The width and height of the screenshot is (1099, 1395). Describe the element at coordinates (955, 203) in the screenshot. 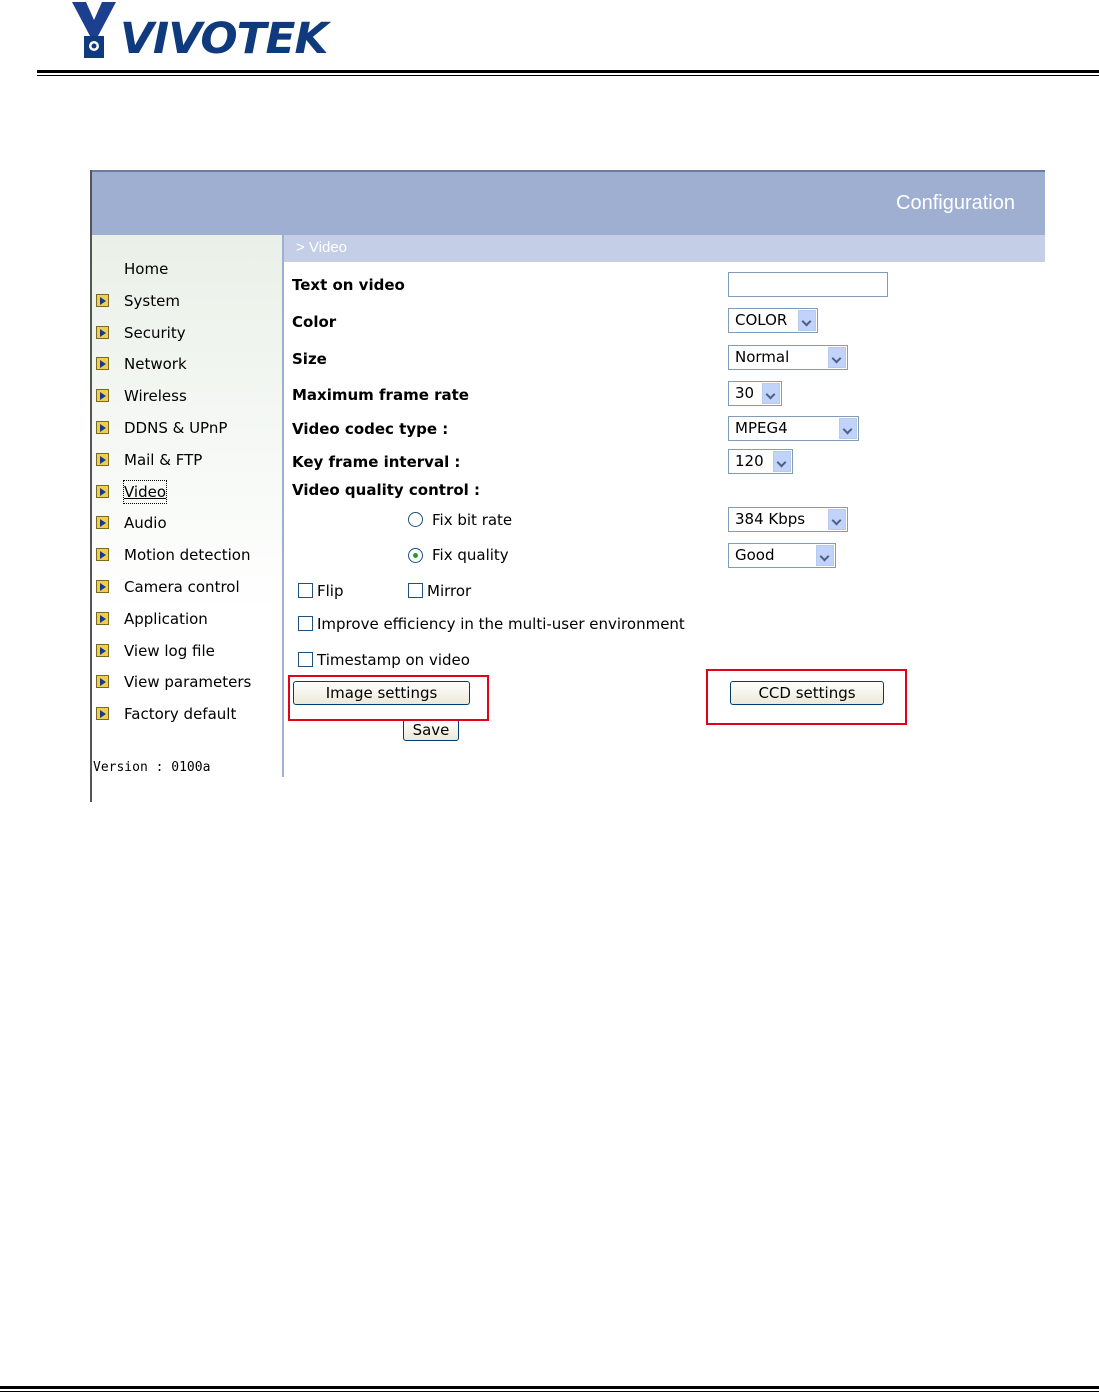

I see `page-title: Configuration` at that location.